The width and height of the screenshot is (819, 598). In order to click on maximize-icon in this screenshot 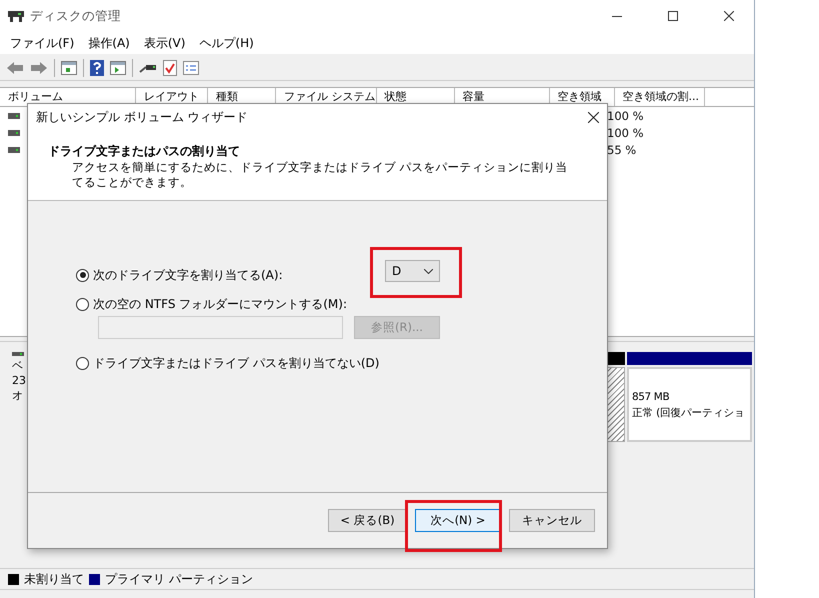, I will do `click(673, 16)`.